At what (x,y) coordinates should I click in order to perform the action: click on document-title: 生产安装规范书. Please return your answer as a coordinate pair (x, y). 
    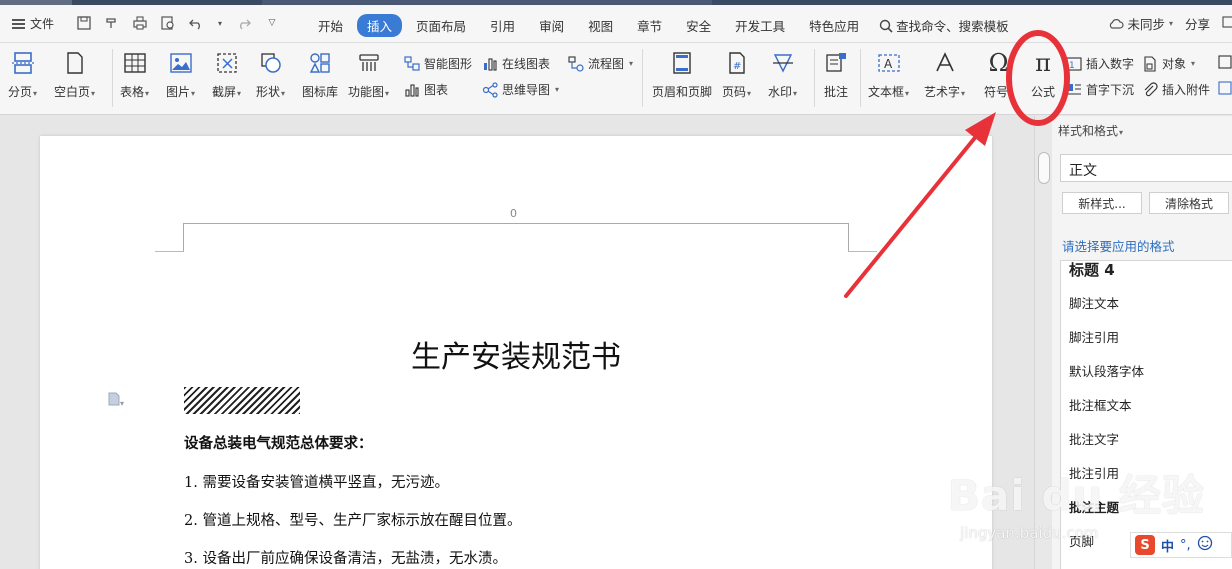
    Looking at the image, I should click on (516, 354).